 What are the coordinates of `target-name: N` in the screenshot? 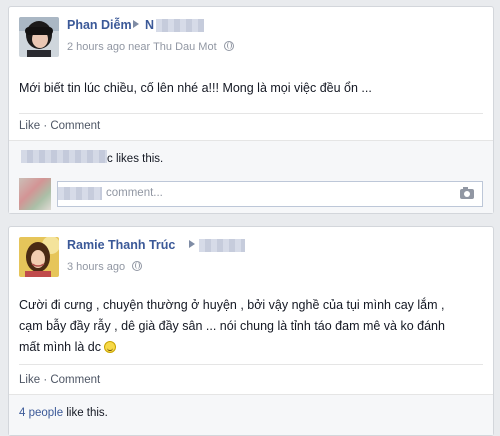 It's located at (149, 25).